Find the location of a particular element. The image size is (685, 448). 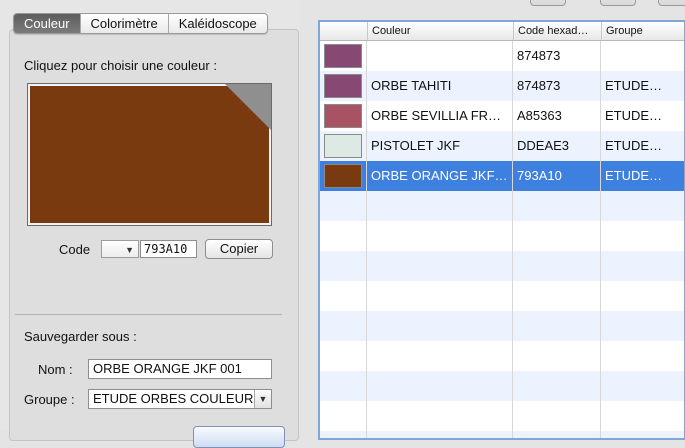

cell-code: A85363 is located at coordinates (539, 115).